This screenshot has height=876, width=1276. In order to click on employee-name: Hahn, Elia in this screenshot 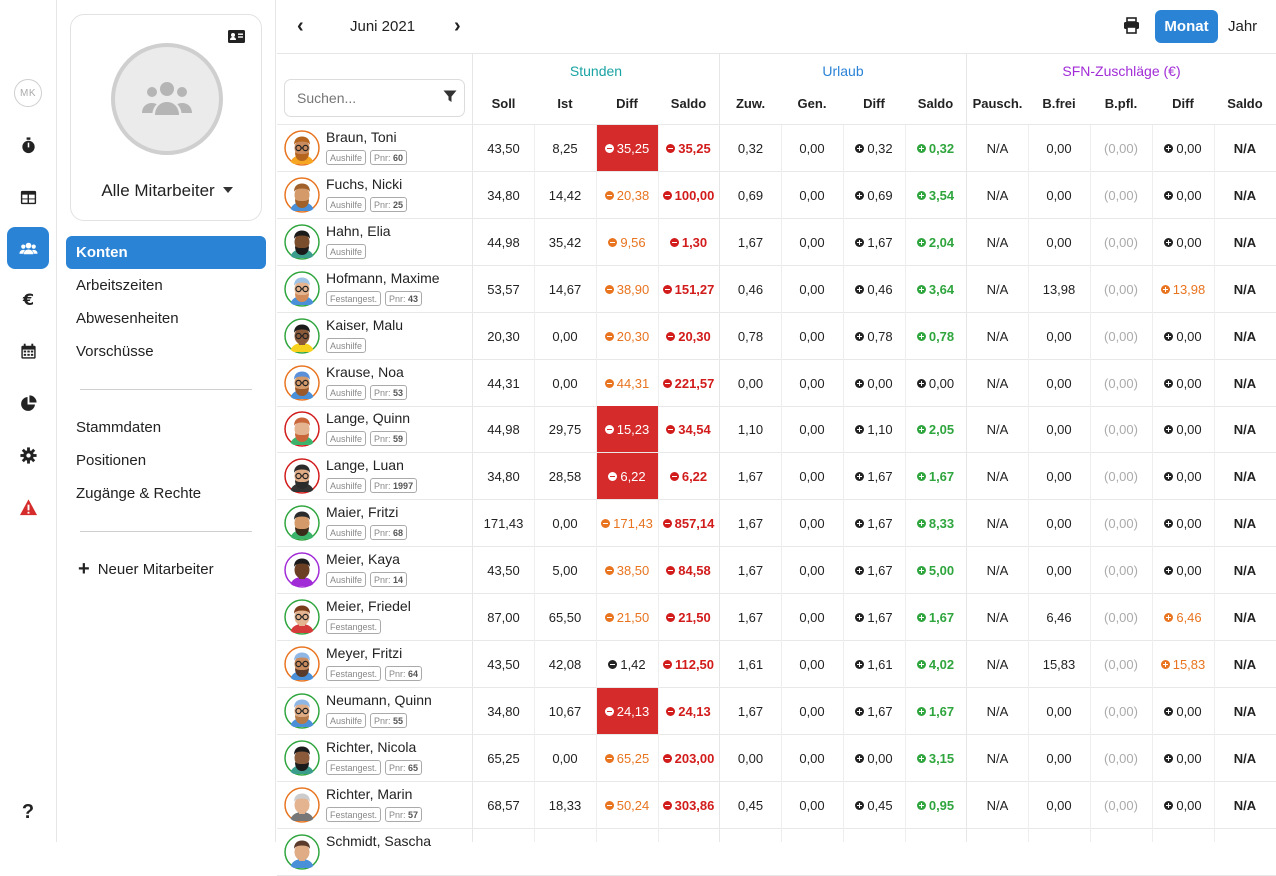, I will do `click(358, 231)`.